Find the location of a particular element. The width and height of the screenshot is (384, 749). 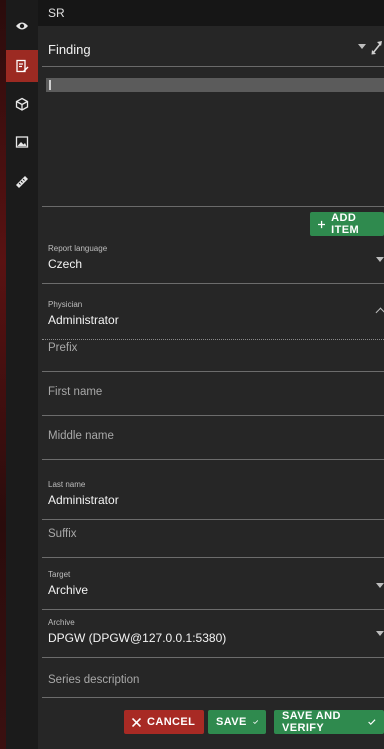

add-item-label: ADD ITEM is located at coordinates (345, 224).